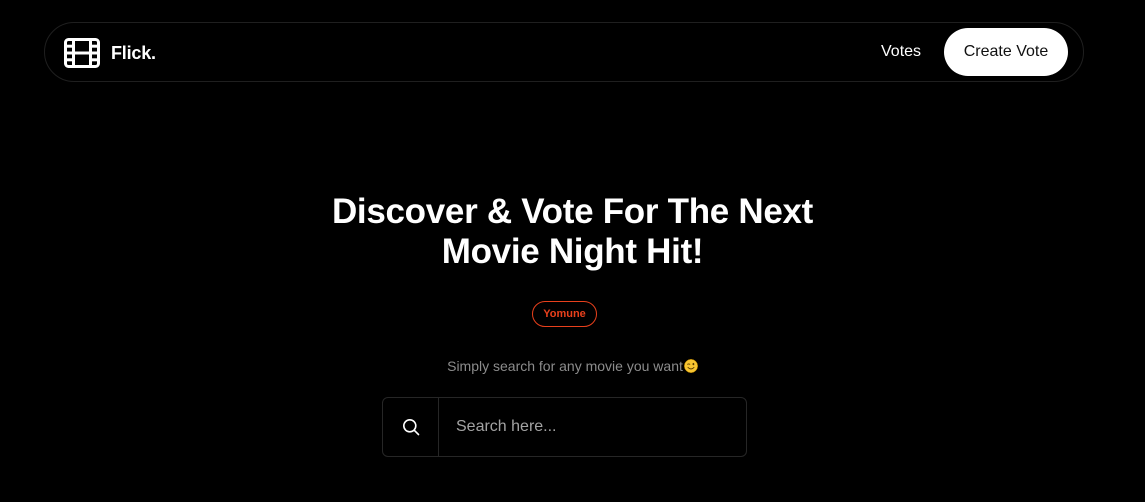 The height and width of the screenshot is (502, 1145). Describe the element at coordinates (1006, 52) in the screenshot. I see `create-vote-button: Create Vote` at that location.